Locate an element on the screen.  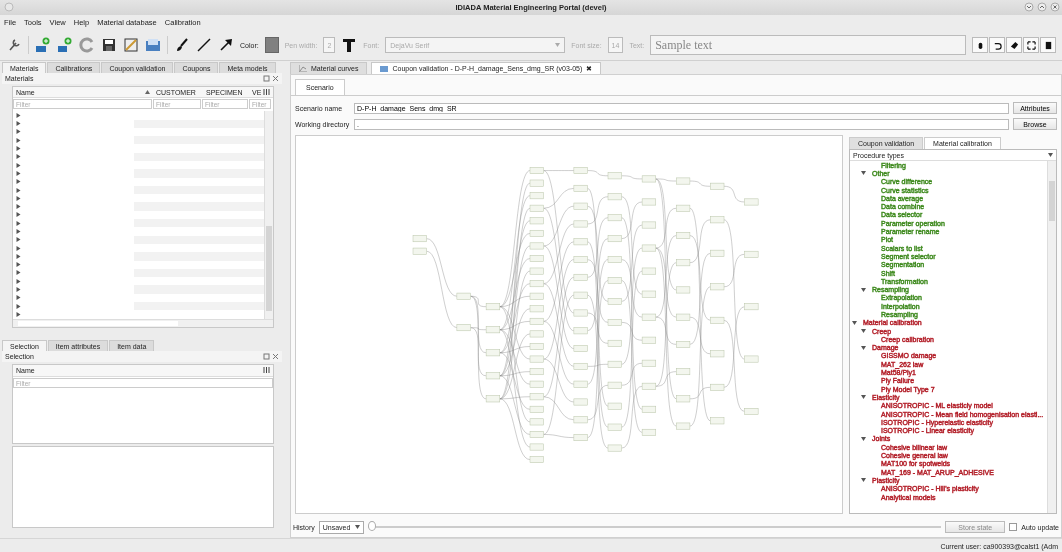
slider-handle is located at coordinates (372, 526).